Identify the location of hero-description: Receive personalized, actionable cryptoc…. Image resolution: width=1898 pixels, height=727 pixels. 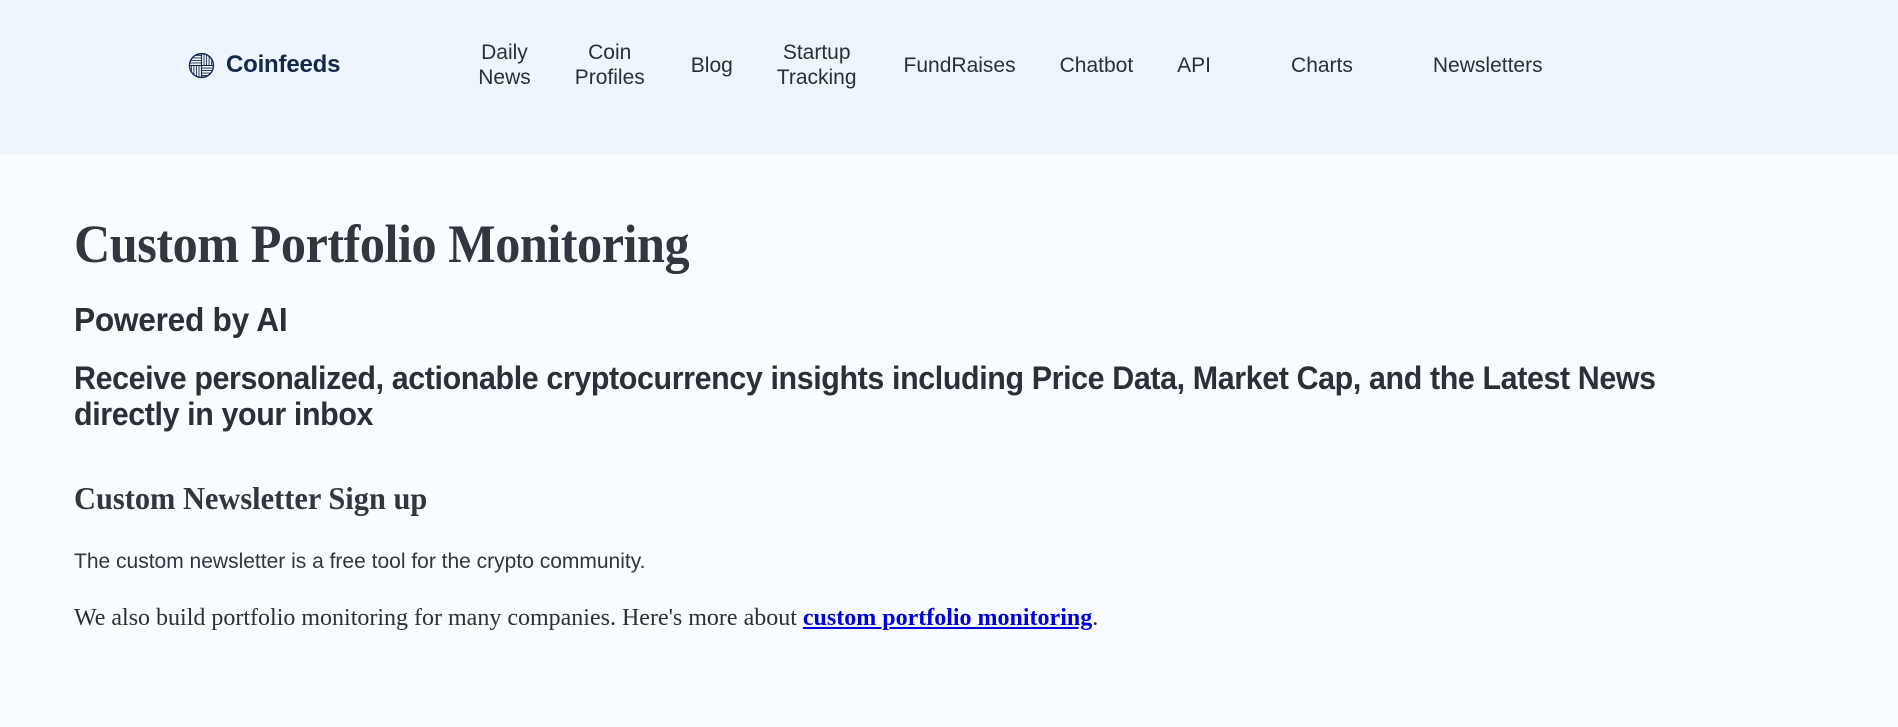
(865, 396).